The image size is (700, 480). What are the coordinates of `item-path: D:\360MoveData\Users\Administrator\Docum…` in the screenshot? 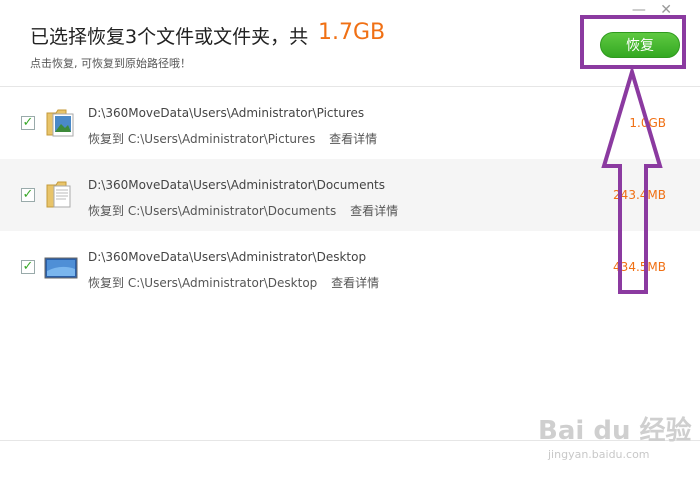 It's located at (237, 185).